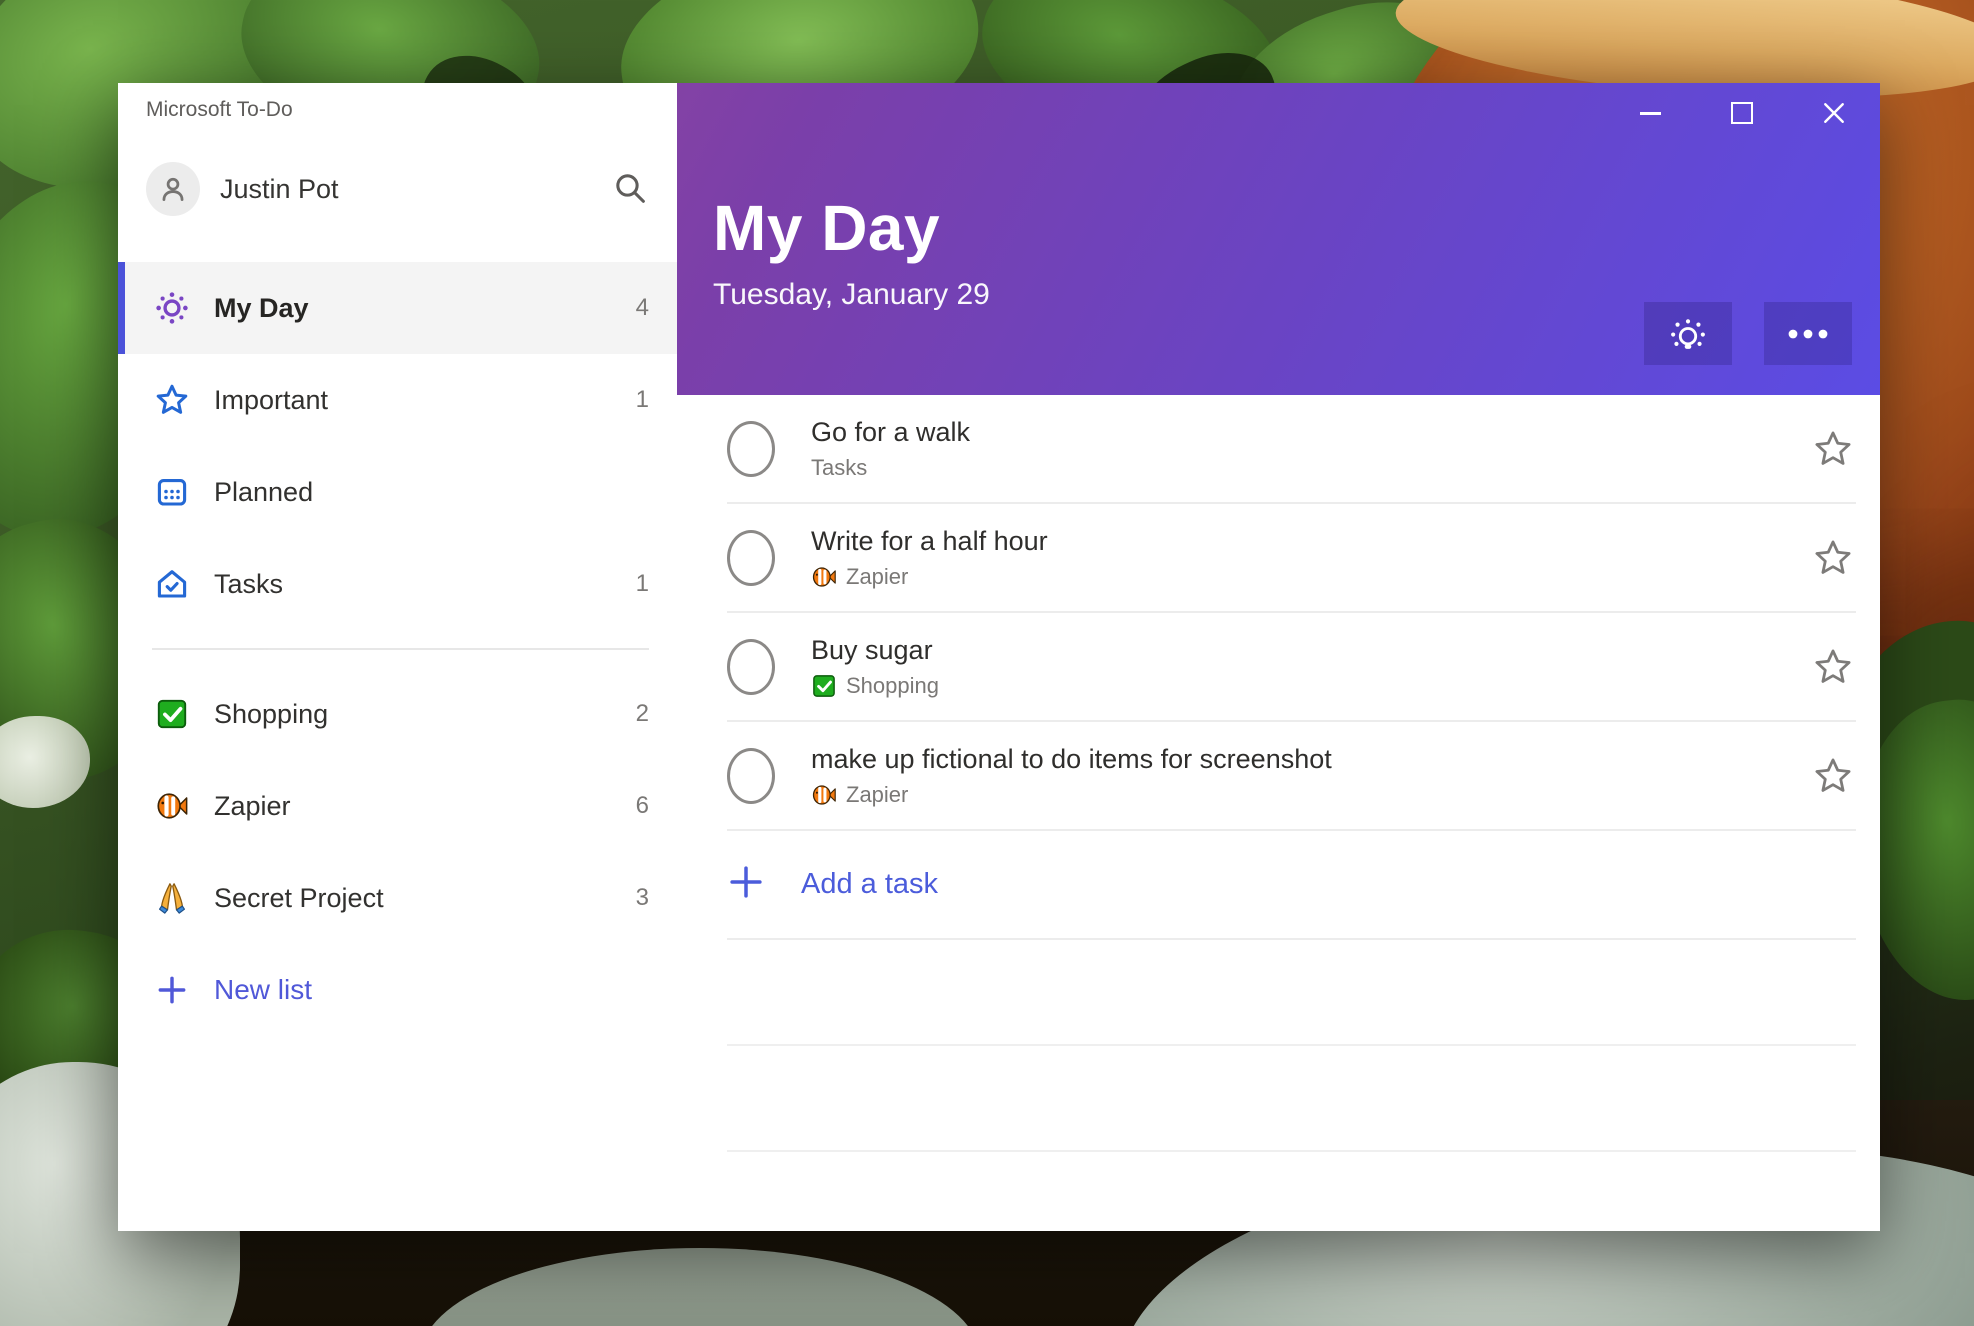 The image size is (1974, 1326). Describe the element at coordinates (1310, 558) in the screenshot. I see `task-body: Write for a half hour Zapier` at that location.